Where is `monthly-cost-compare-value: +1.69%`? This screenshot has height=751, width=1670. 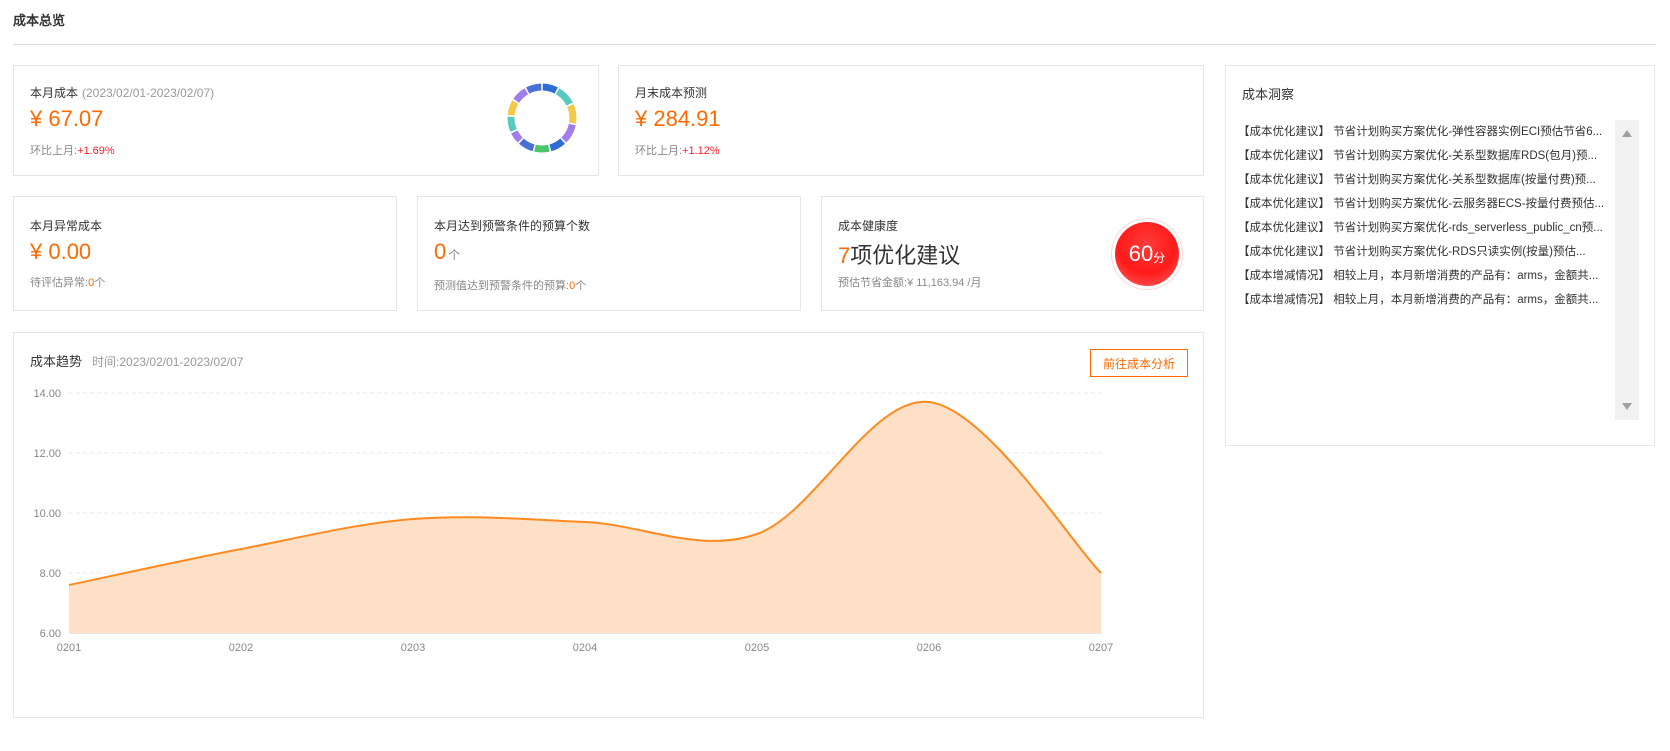
monthly-cost-compare-value: +1.69% is located at coordinates (96, 151).